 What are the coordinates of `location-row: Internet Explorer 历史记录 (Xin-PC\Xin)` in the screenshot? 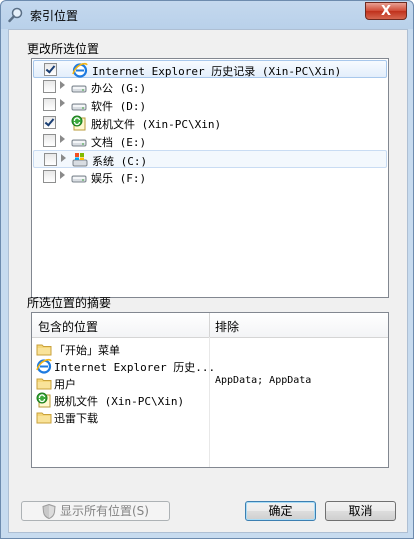 It's located at (210, 69).